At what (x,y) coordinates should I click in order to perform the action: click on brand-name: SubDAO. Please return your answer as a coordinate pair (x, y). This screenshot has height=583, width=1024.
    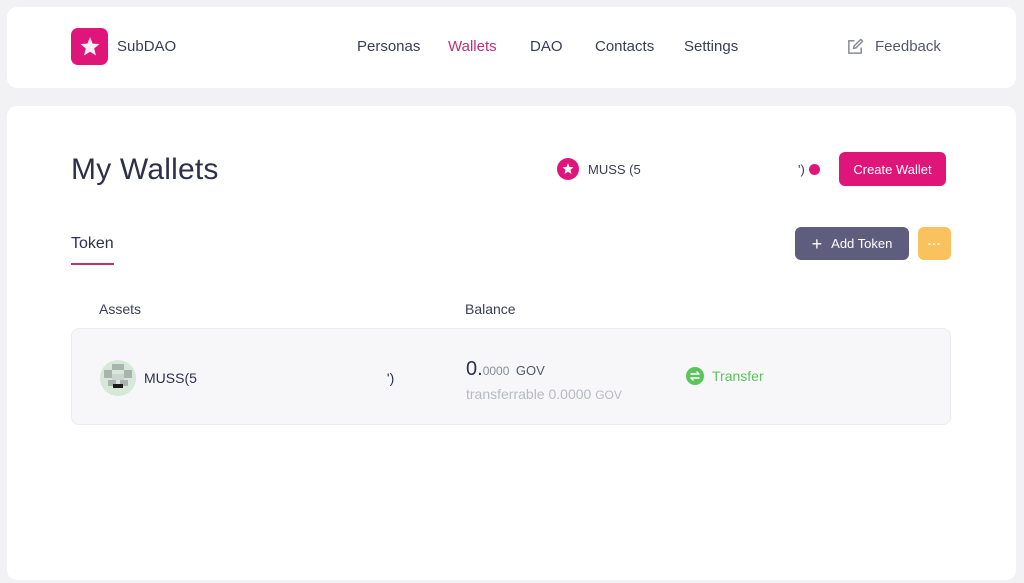
    Looking at the image, I should click on (147, 46).